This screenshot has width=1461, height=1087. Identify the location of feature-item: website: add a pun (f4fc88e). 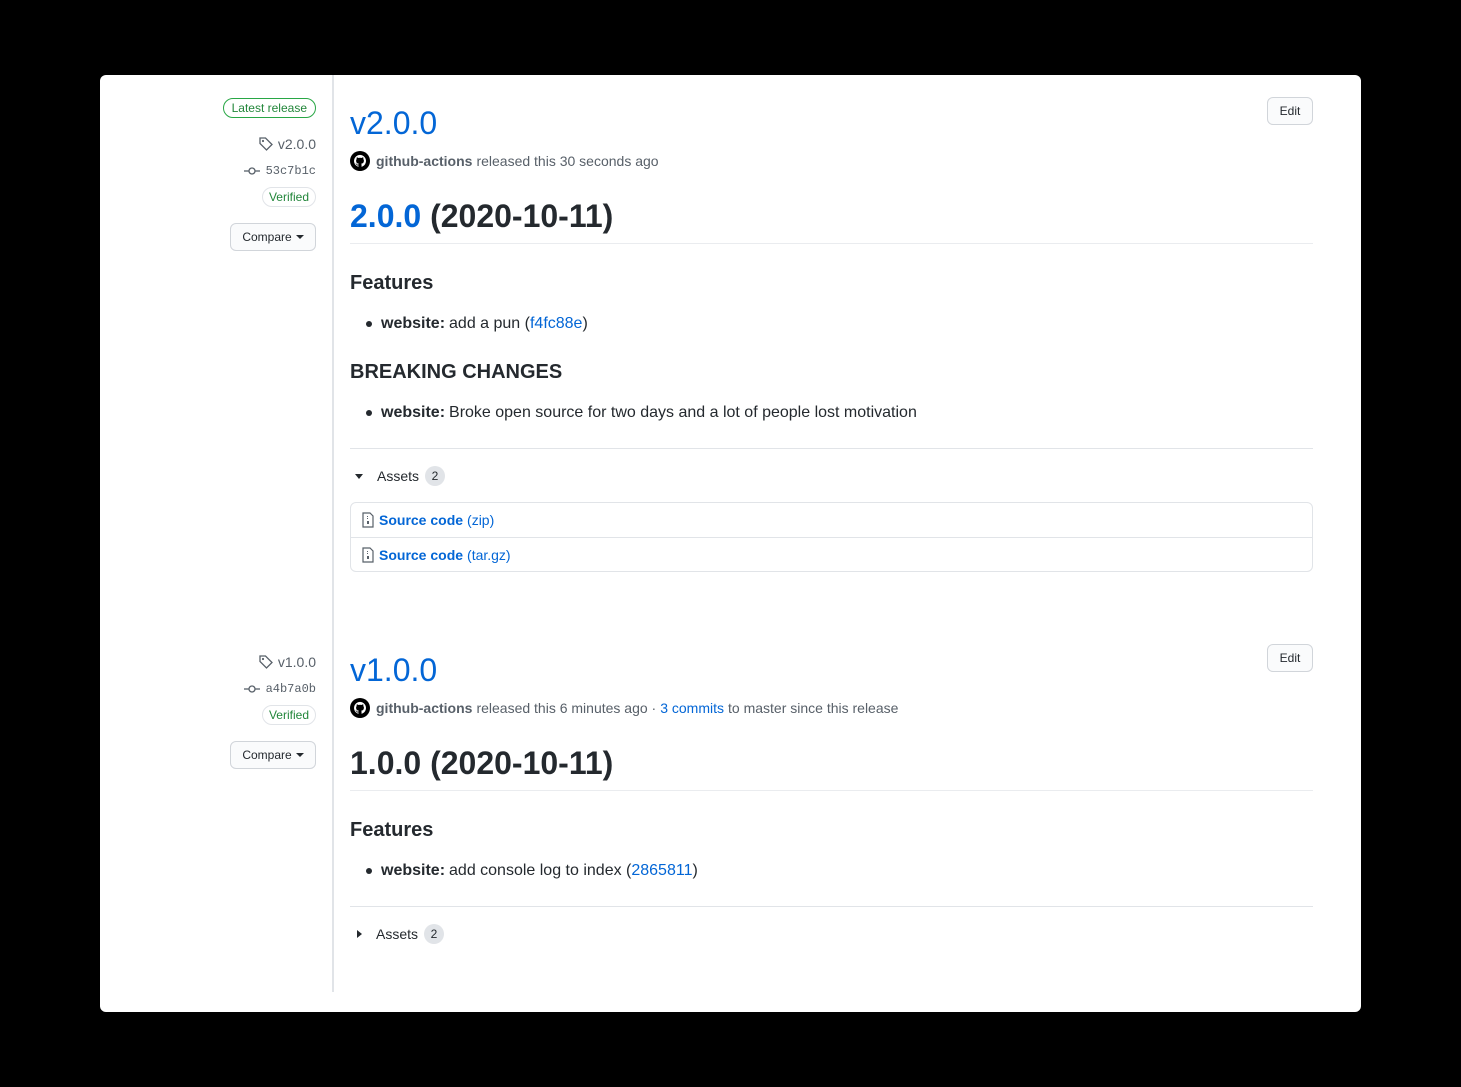
(477, 324).